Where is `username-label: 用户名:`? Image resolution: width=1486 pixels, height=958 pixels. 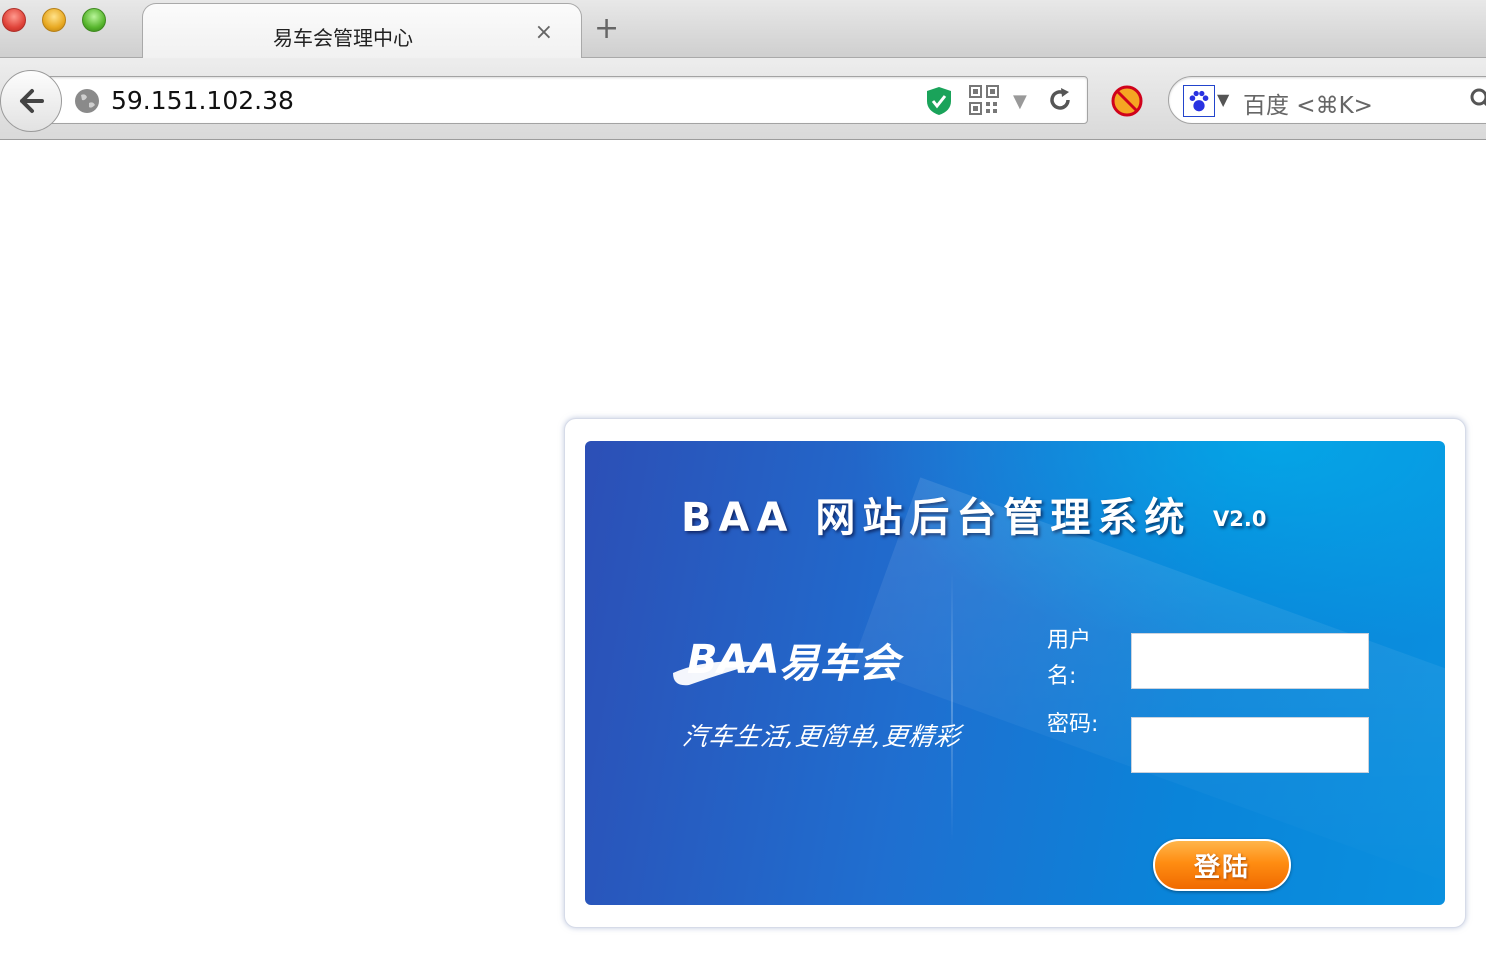 username-label: 用户名: is located at coordinates (1069, 658).